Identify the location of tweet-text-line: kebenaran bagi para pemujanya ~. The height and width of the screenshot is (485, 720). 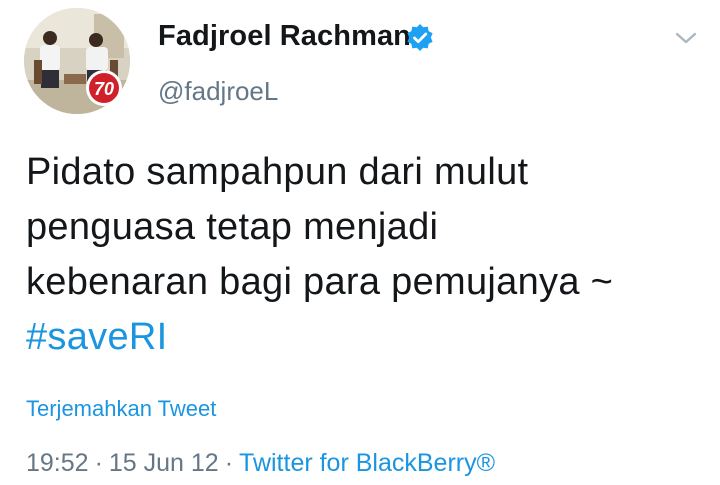
(320, 282).